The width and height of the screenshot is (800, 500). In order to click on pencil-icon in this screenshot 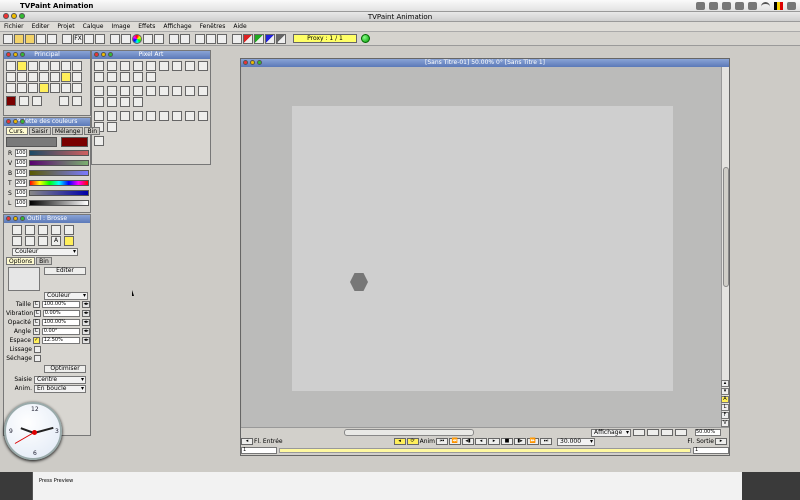, I will do `click(17, 230)`.